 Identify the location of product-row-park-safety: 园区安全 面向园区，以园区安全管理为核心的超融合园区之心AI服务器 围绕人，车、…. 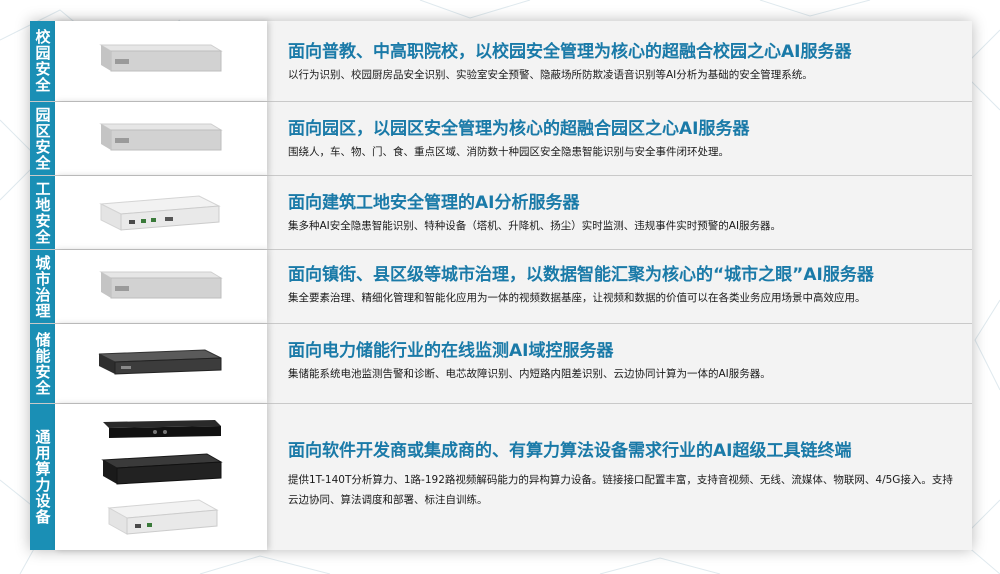
(501, 138).